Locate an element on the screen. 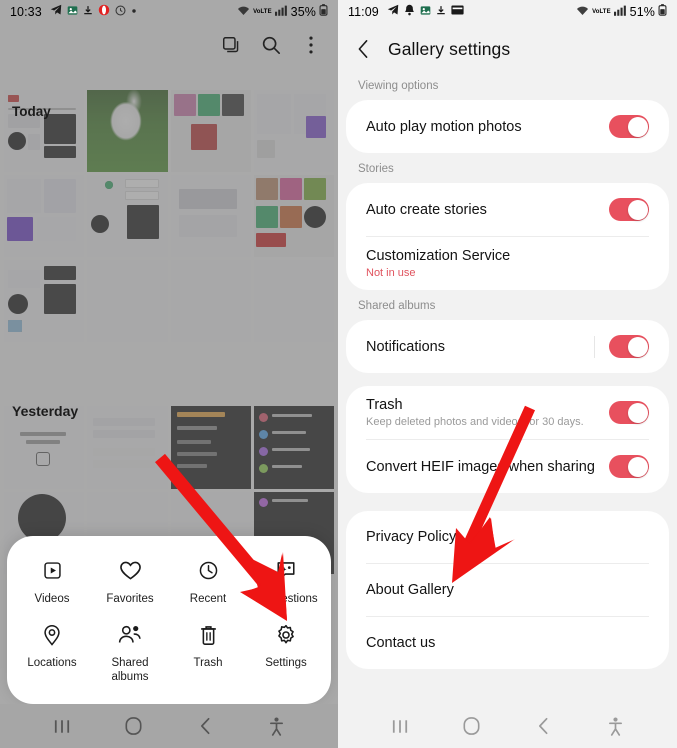 This screenshot has width=677, height=748. toggle-trash is located at coordinates (629, 412).